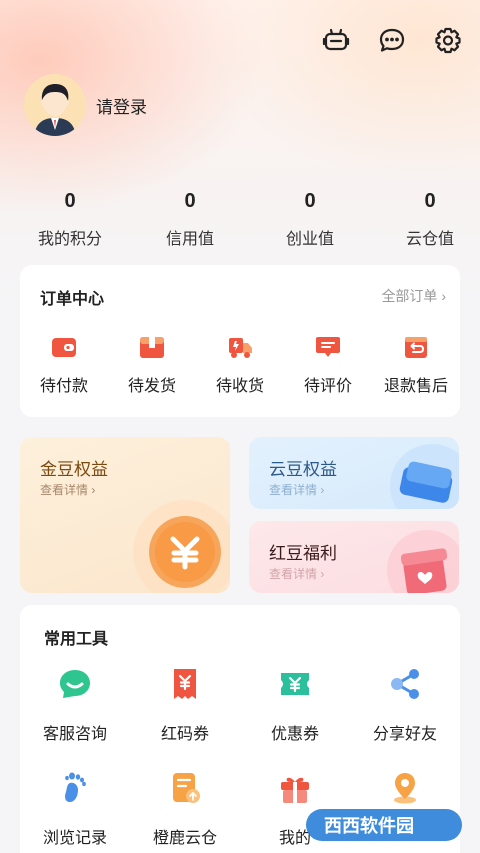 Image resolution: width=480 pixels, height=853 pixels. What do you see at coordinates (185, 719) in the screenshot?
I see `tool-red-coupon: 红码券` at bounding box center [185, 719].